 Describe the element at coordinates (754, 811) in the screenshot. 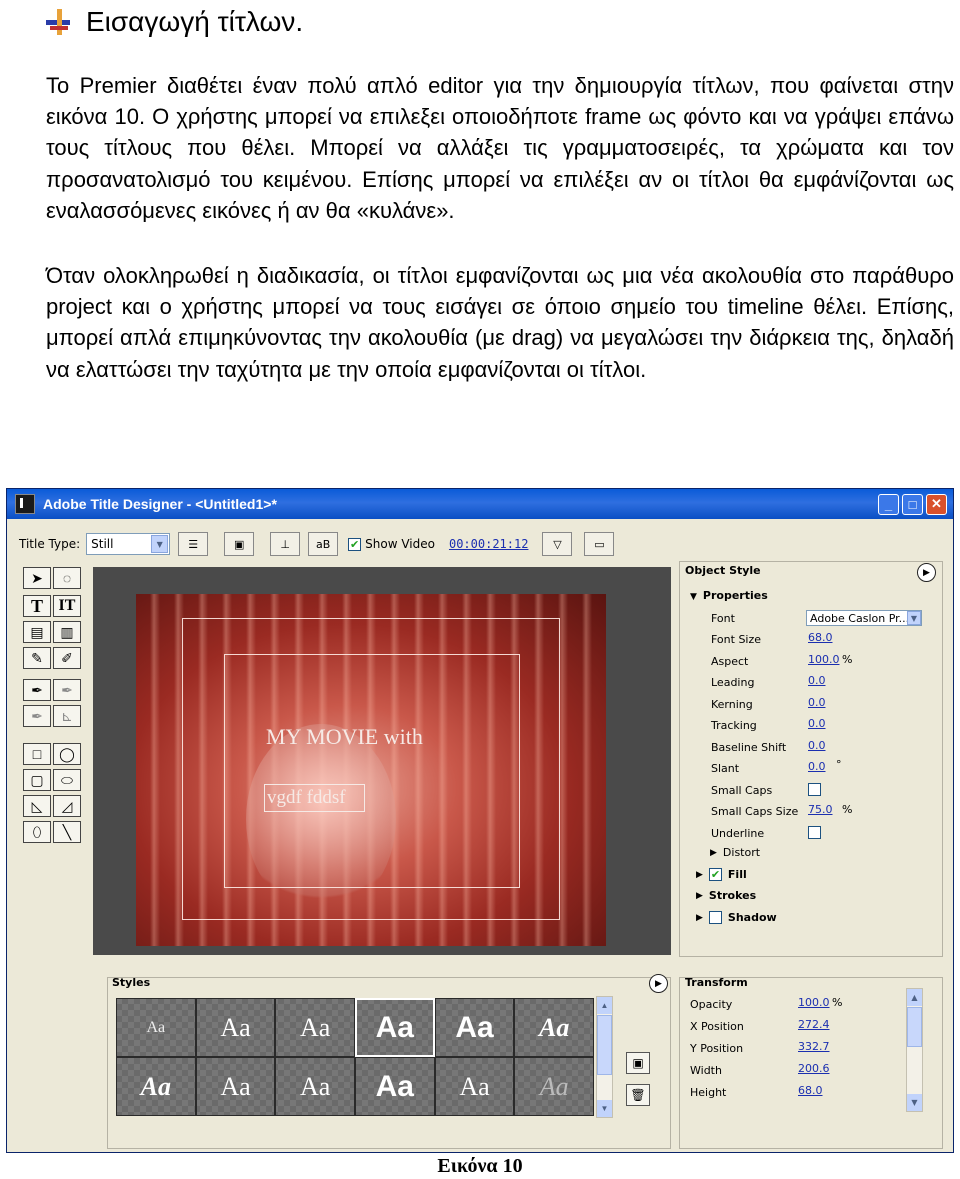

I see `property-small-caps-size: Small Caps Size` at that location.